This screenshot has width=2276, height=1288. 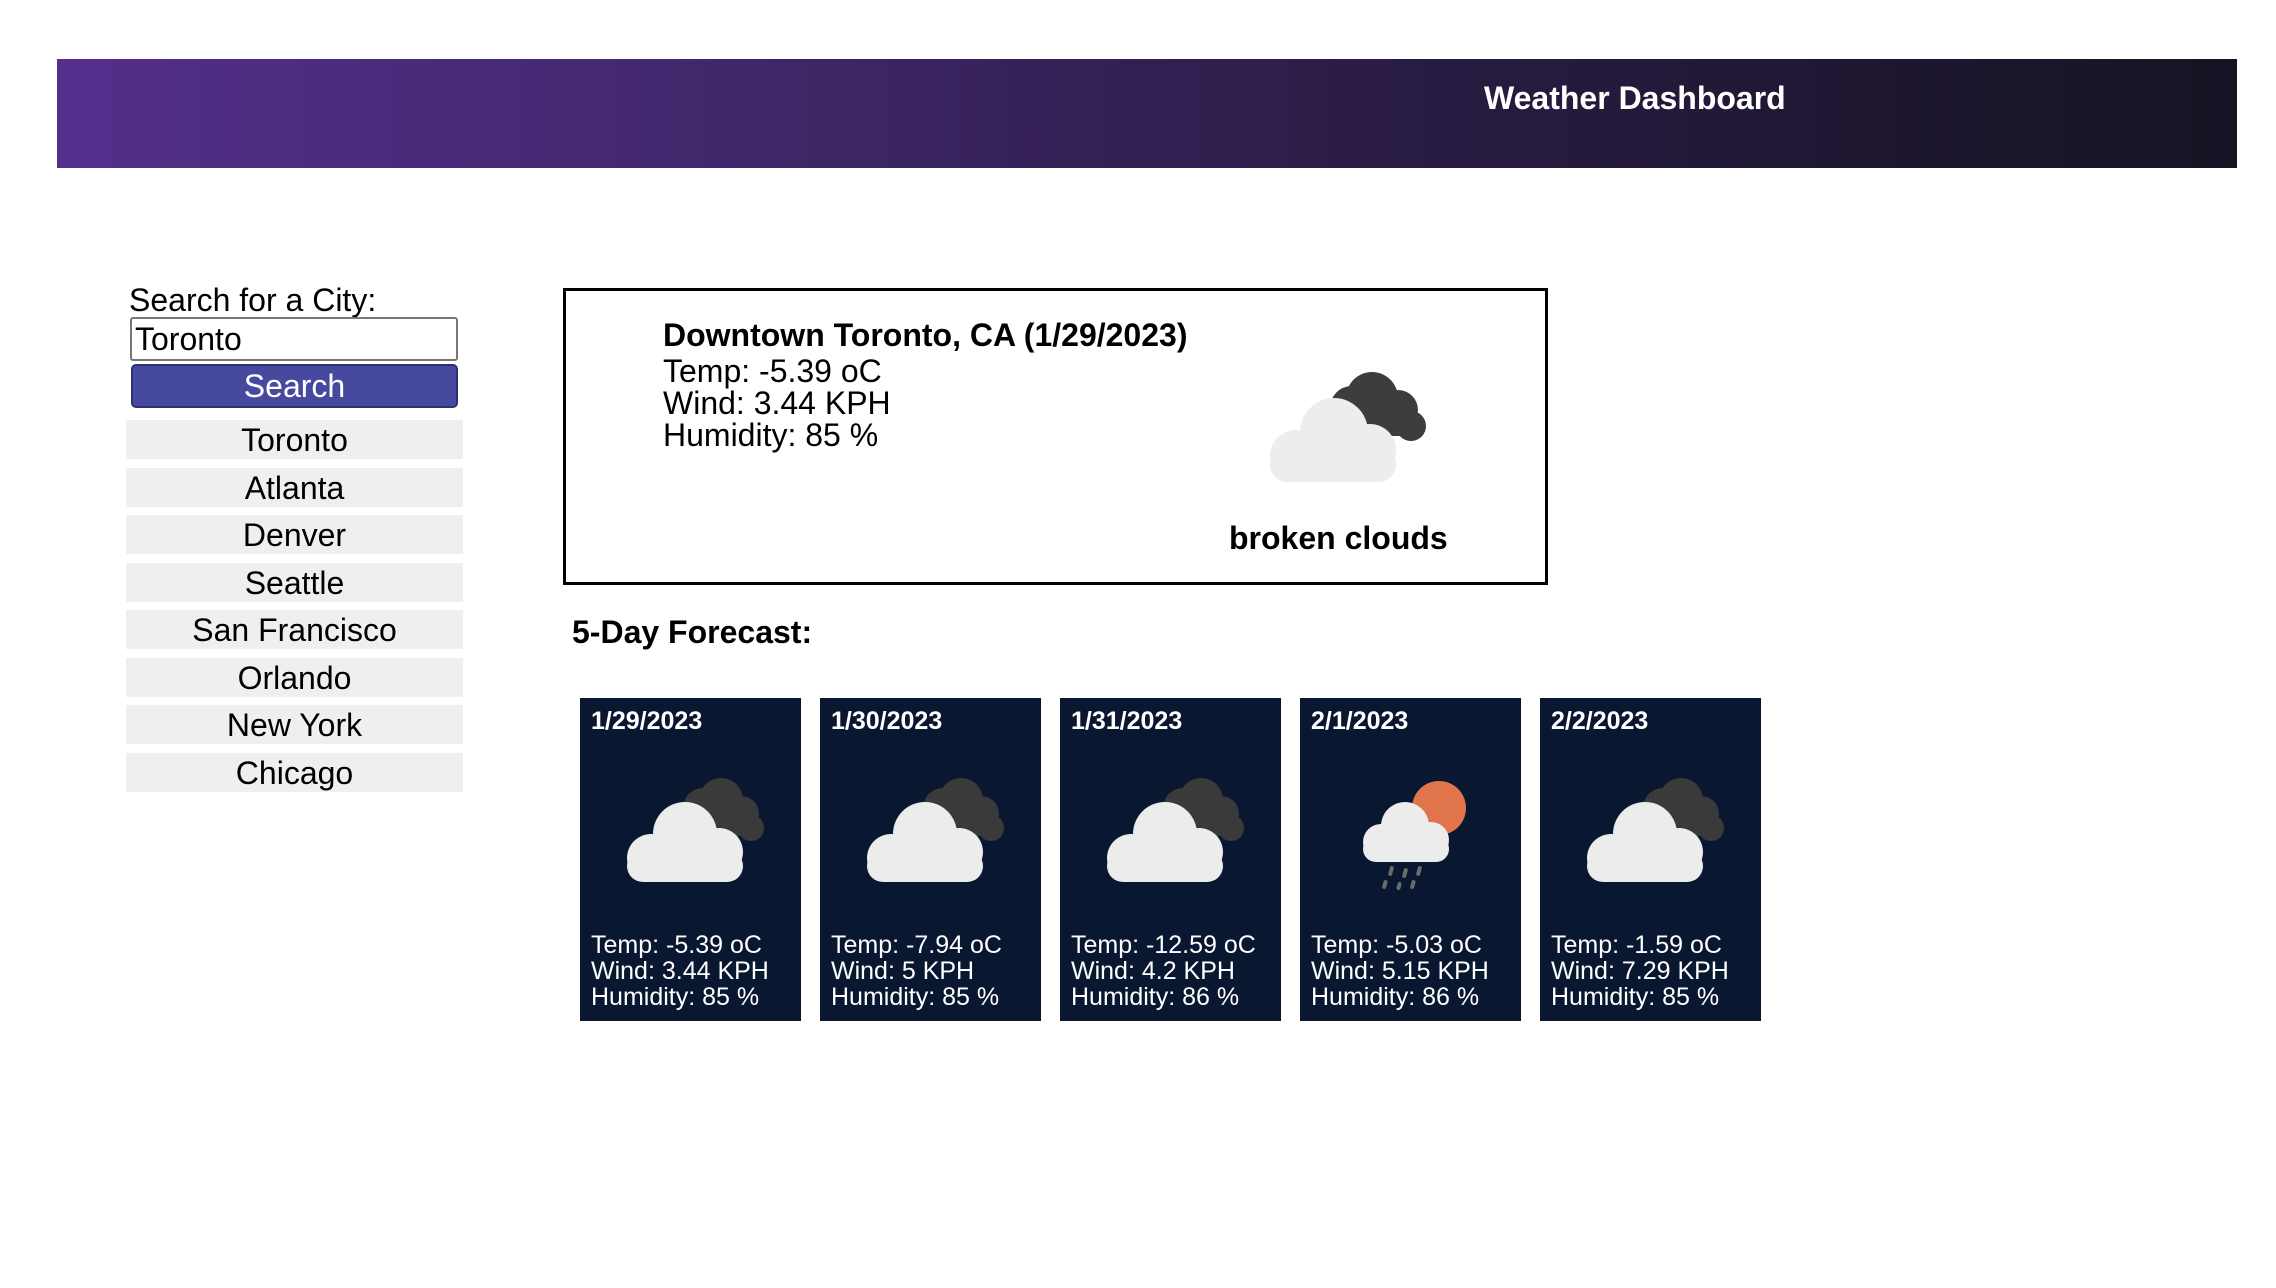 I want to click on history-item-new-york: New York, so click(x=294, y=724).